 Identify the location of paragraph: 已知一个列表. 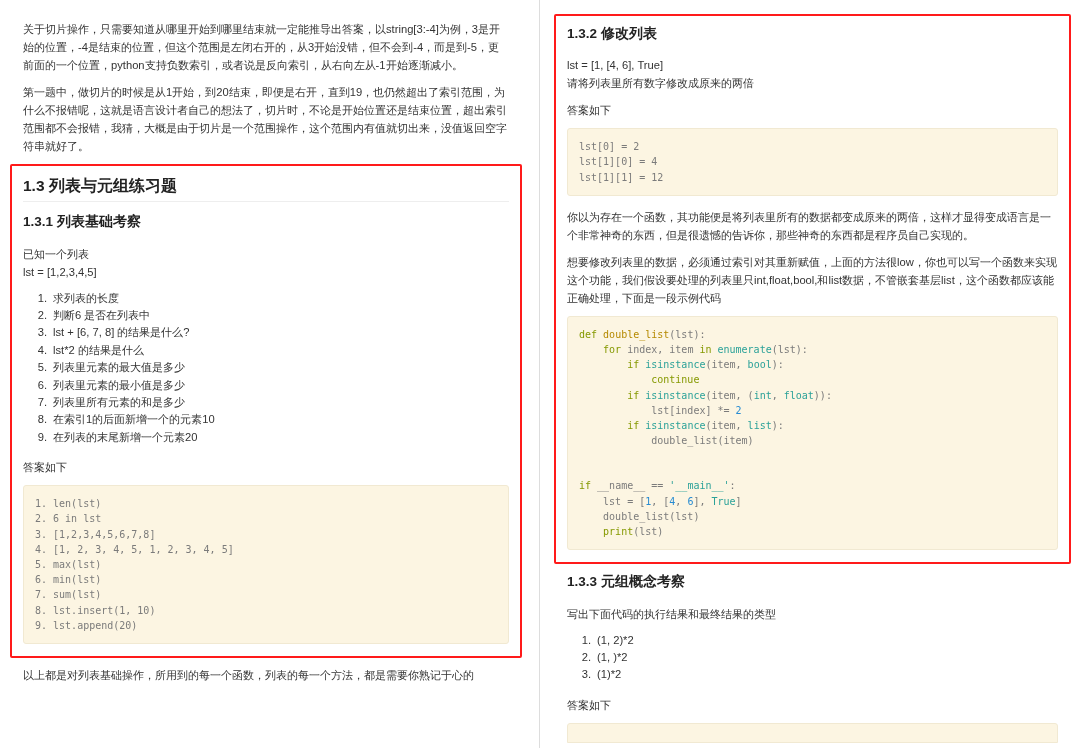
(56, 254).